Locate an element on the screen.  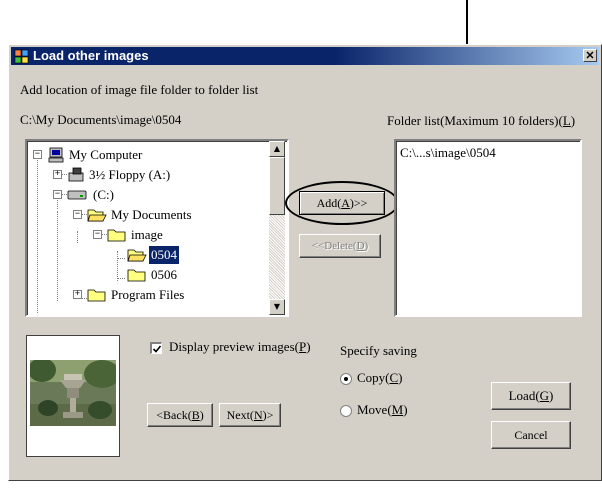
tree-item-my-computer: − My Computer is located at coordinates (146, 155).